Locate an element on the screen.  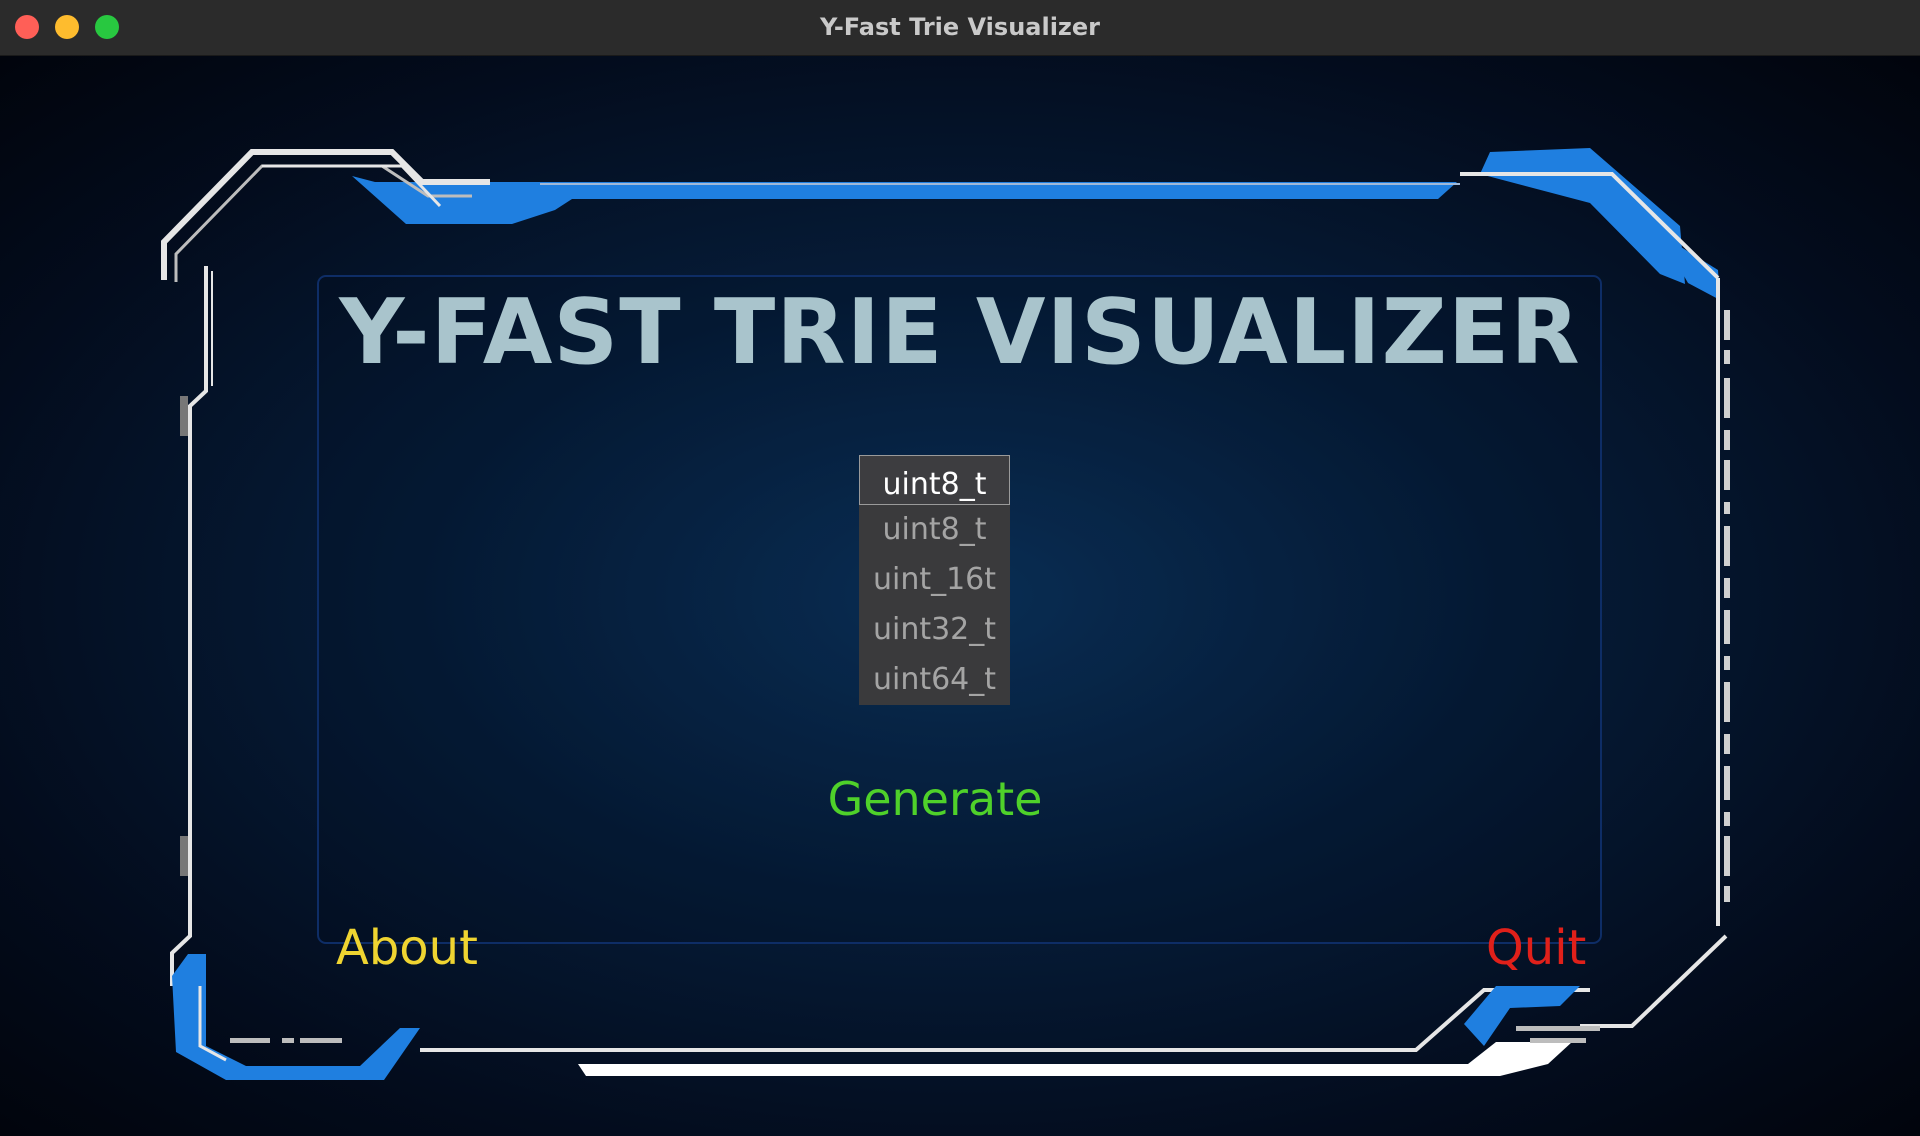
title-bar: Y-Fast Trie Visualizer is located at coordinates (960, 28).